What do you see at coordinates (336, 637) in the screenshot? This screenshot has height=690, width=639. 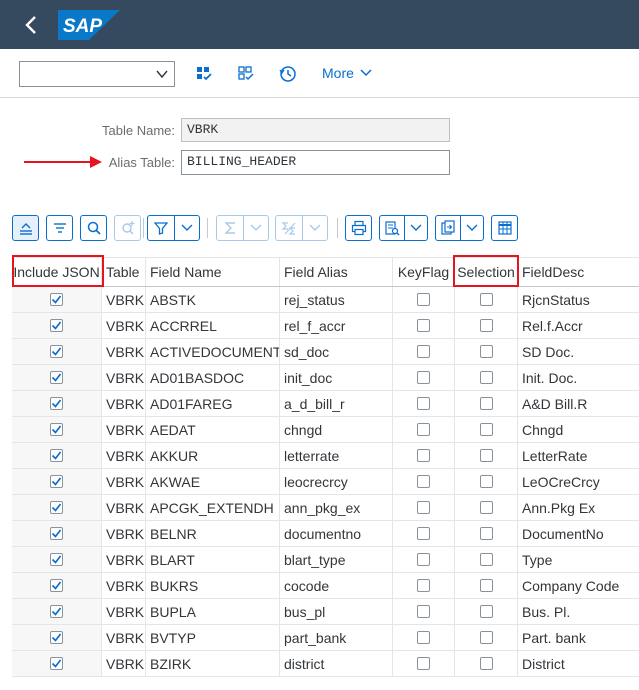 I see `field-alias-cell: part_bank` at bounding box center [336, 637].